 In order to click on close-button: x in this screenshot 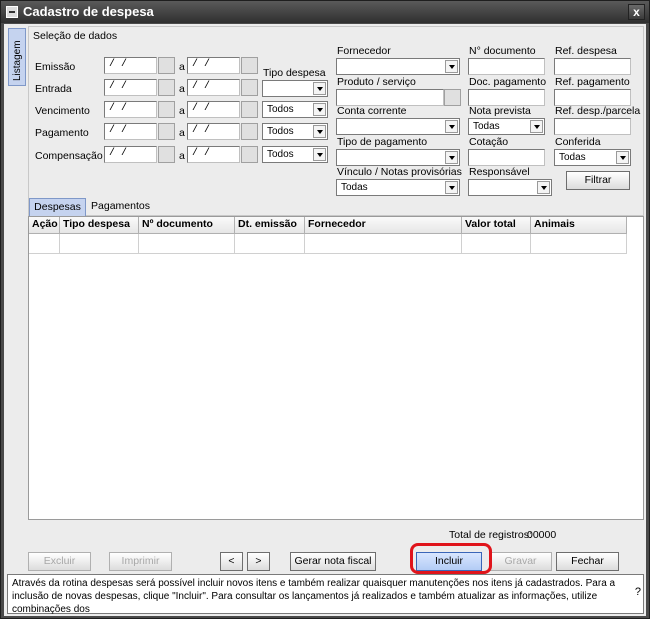, I will do `click(636, 12)`.